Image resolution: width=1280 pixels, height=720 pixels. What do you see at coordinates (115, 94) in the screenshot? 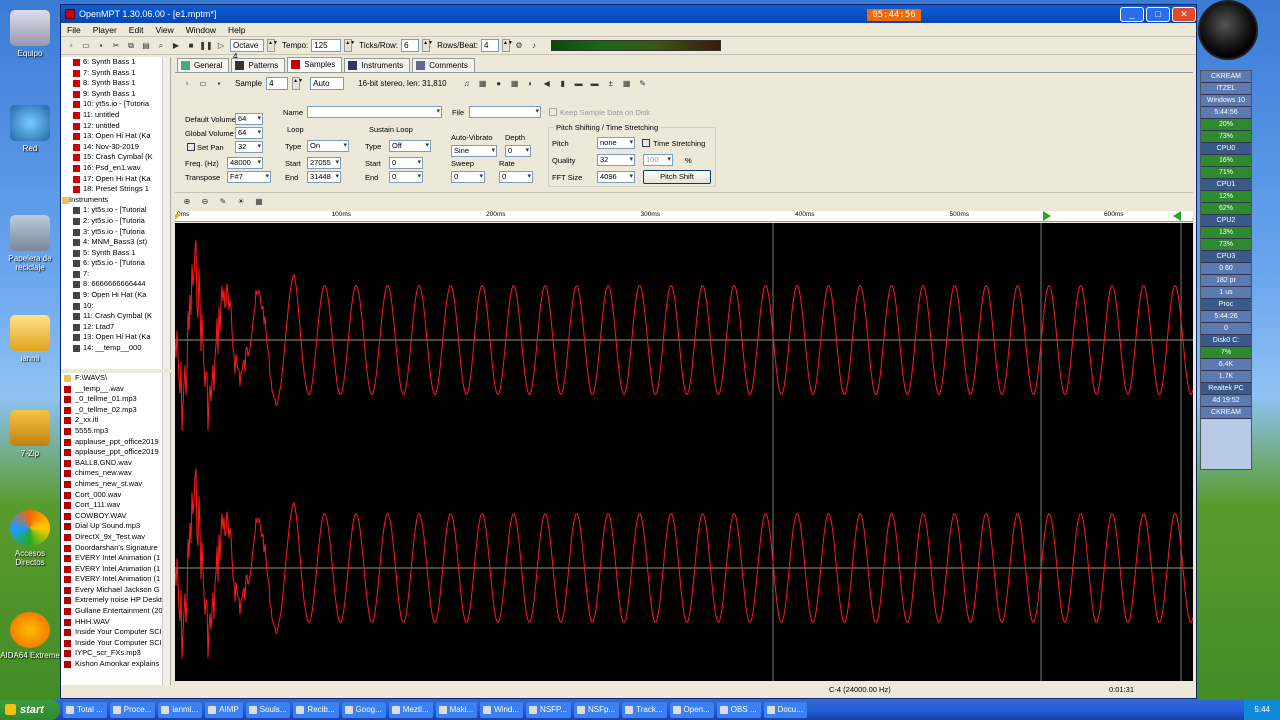
I see `tree-sample-item: 9: Synth Bass 1` at bounding box center [115, 94].